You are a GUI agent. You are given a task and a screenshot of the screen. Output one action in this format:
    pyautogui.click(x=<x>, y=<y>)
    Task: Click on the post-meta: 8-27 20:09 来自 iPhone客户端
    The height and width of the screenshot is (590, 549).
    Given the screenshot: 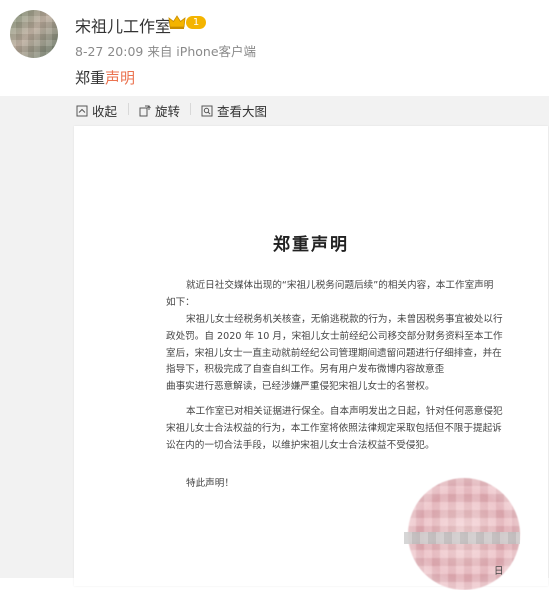 What is the action you would take?
    pyautogui.click(x=166, y=51)
    